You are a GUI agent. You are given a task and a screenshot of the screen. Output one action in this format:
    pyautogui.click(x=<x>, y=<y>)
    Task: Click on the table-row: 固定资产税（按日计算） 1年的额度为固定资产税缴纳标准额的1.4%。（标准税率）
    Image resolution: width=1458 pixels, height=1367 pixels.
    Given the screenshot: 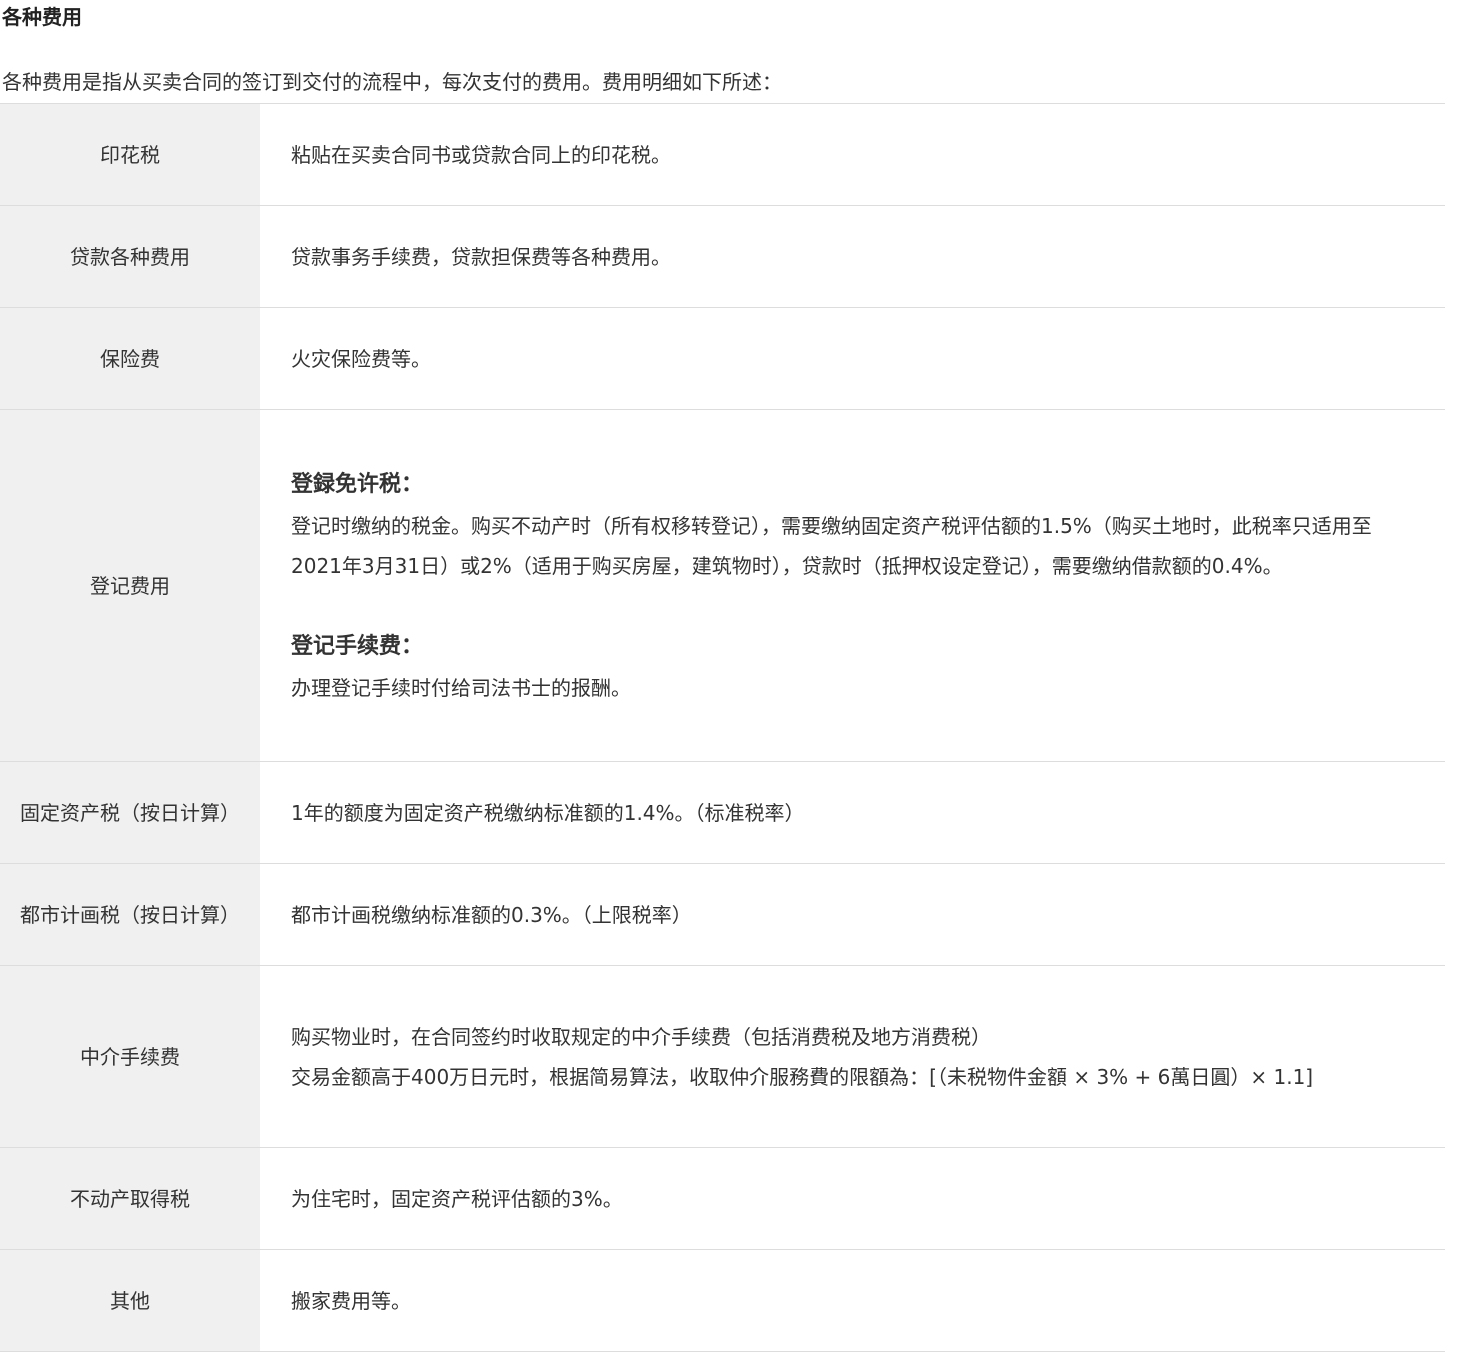 What is the action you would take?
    pyautogui.click(x=722, y=812)
    